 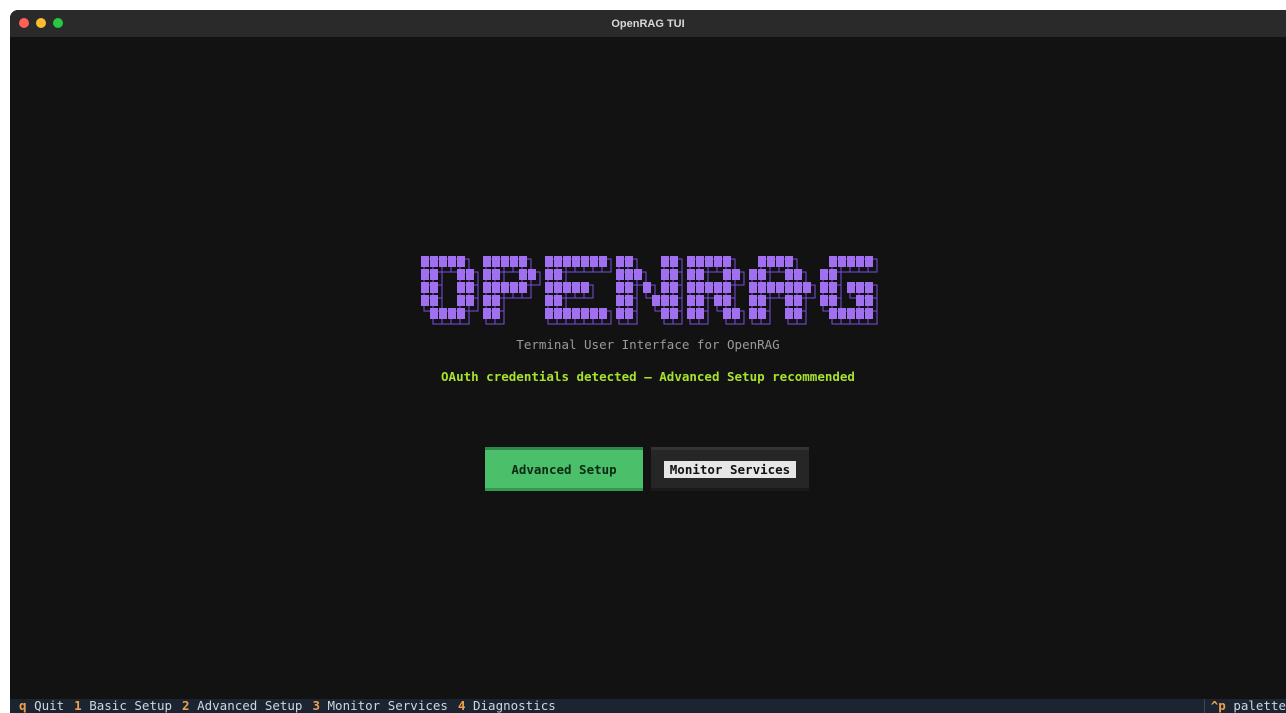 I want to click on footer-binding-advanced-setup: 2 Advanced Setup, so click(x=242, y=705).